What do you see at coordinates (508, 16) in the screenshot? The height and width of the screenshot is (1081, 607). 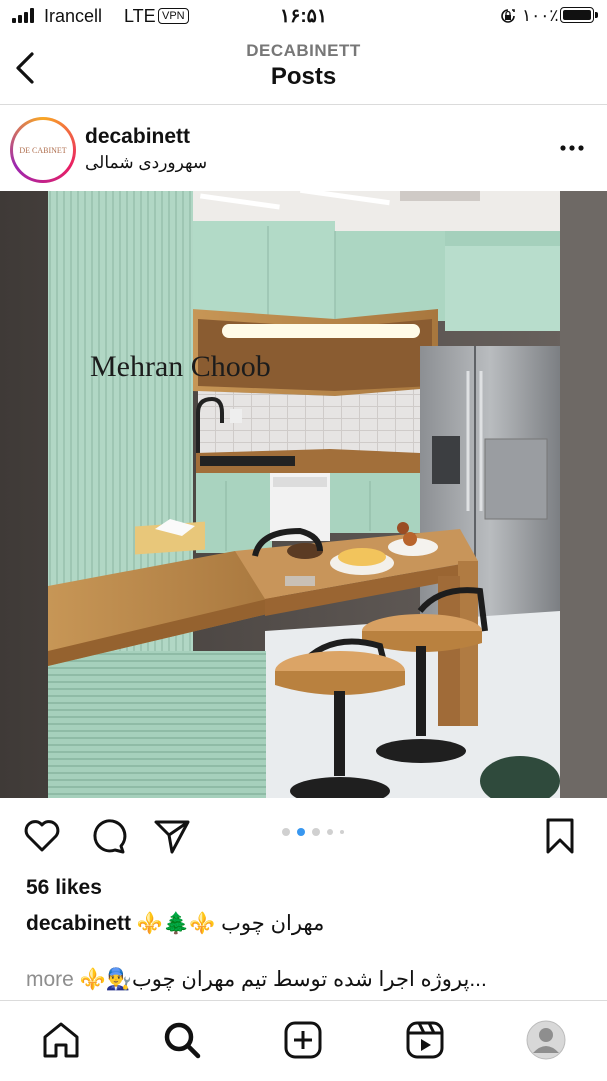 I see `orientation-lock-icon` at bounding box center [508, 16].